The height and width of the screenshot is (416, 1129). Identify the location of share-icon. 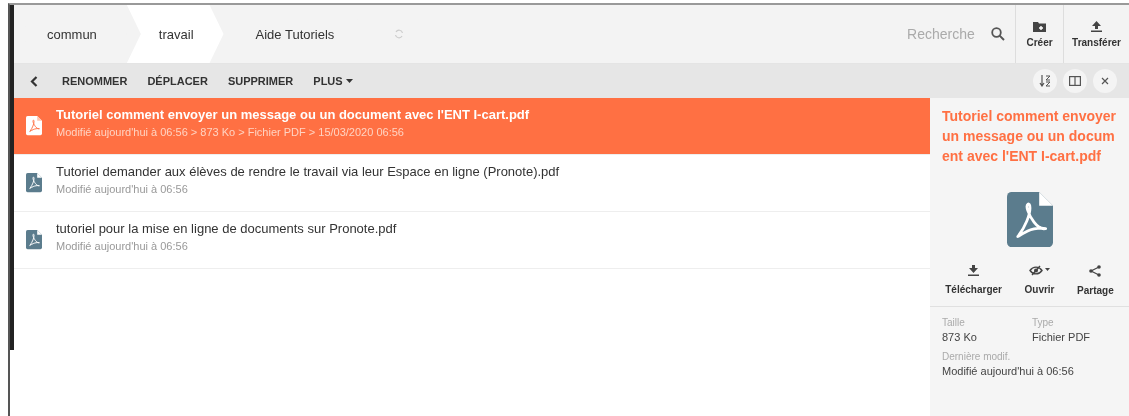
(1095, 271).